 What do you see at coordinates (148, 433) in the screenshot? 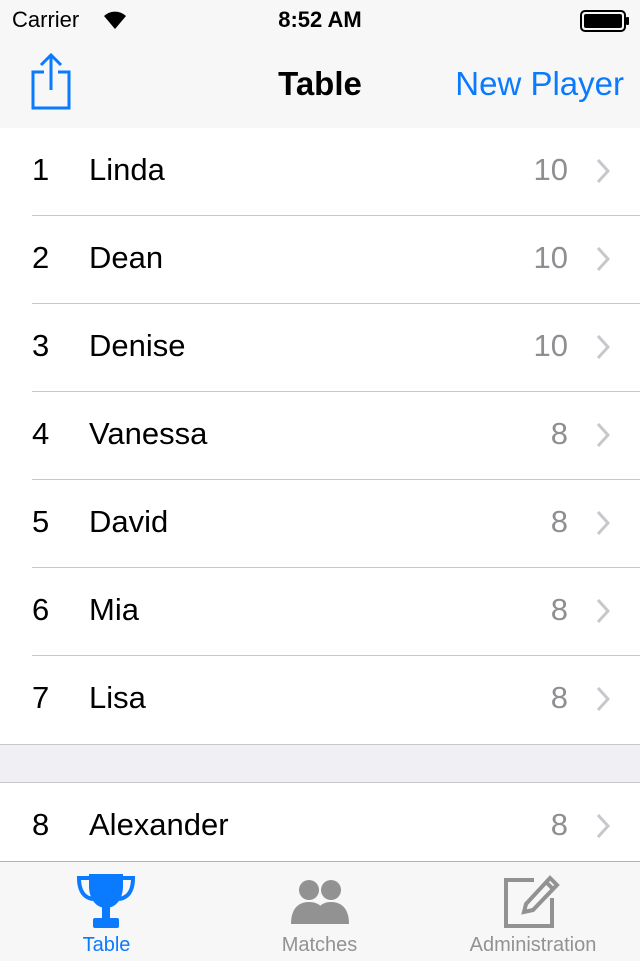
I see `row-player-name: Vanessa` at bounding box center [148, 433].